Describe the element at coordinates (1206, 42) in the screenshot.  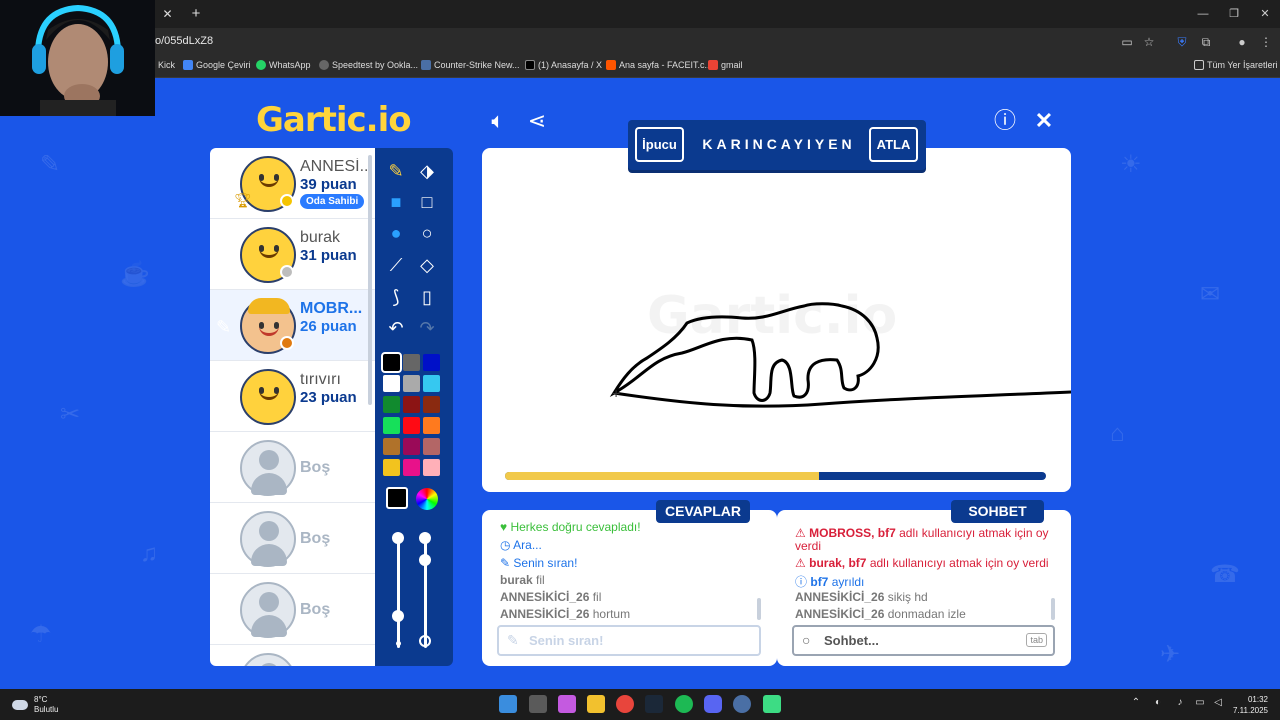
I see `extensions-icon: ⧉` at that location.